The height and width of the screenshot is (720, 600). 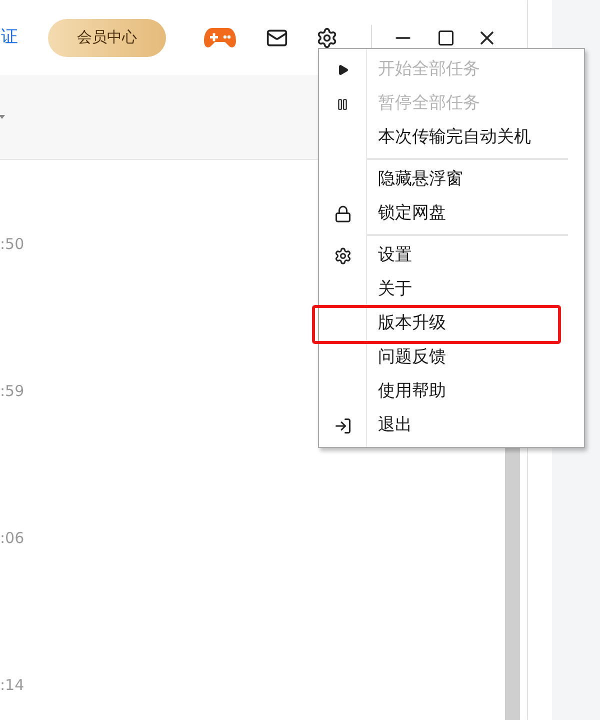 I want to click on menu-item: 问题反馈, so click(x=451, y=358).